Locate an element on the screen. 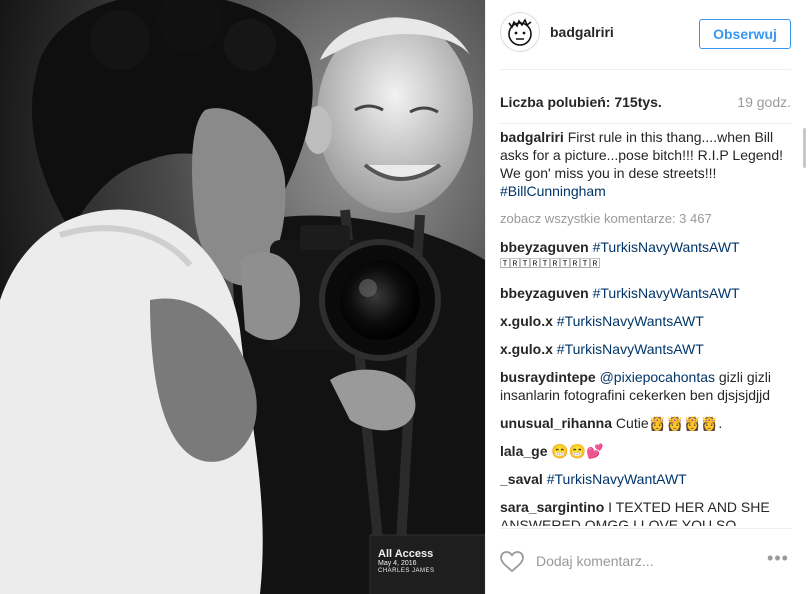 Image resolution: width=809 pixels, height=594 pixels. post-stats: Liczba polubień: 715tys. 19 godz. is located at coordinates (645, 97).